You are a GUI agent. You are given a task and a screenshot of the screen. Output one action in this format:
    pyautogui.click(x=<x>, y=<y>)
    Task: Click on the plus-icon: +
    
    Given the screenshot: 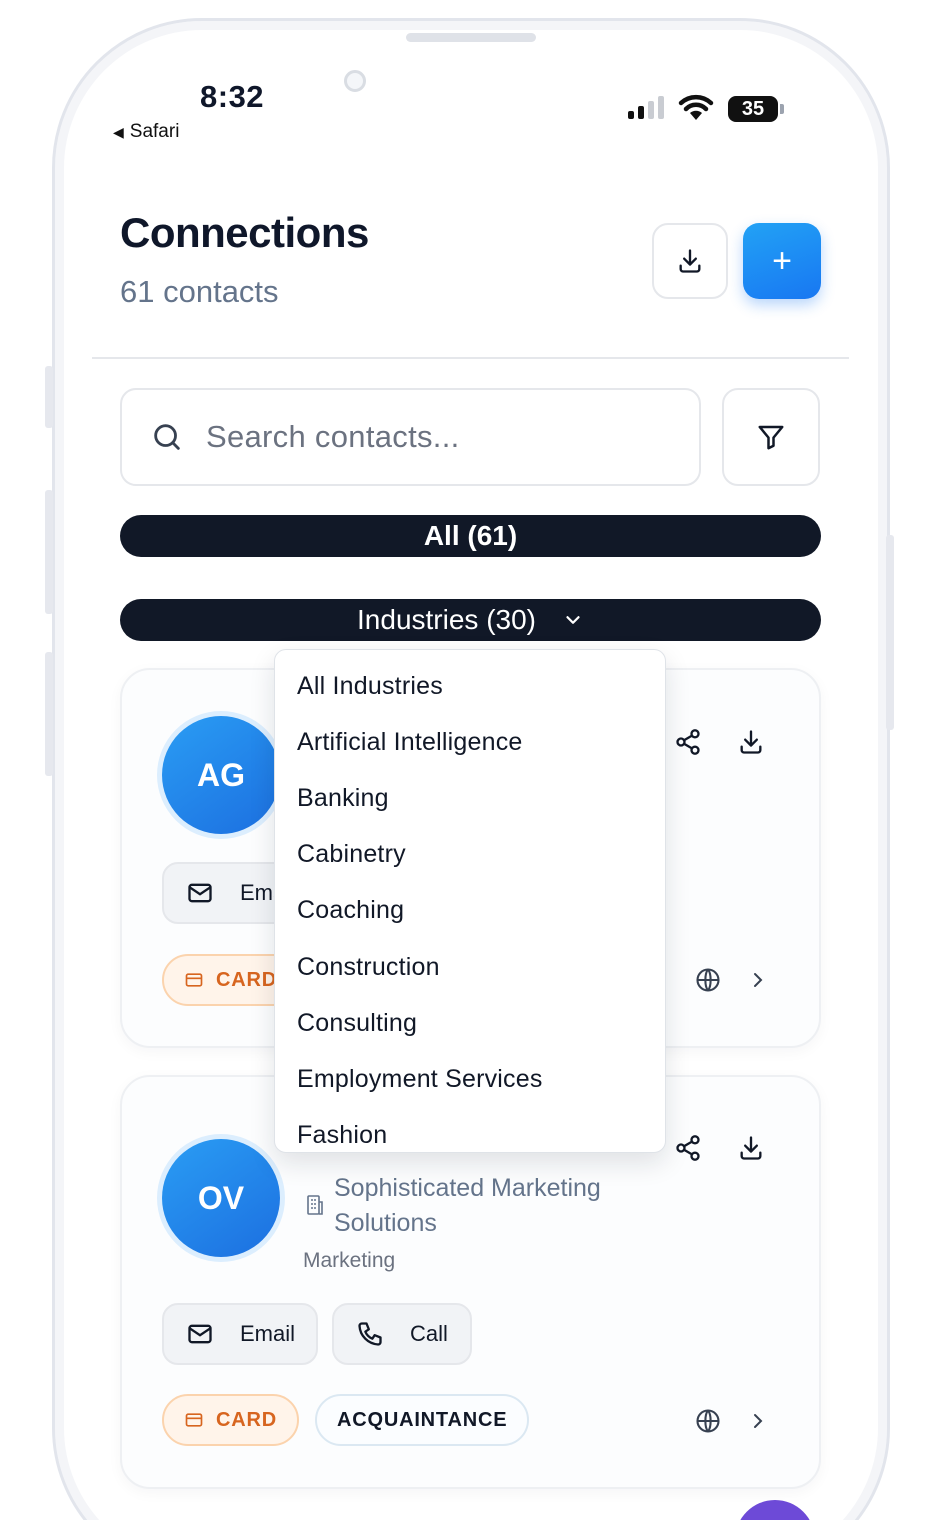 What is the action you would take?
    pyautogui.click(x=782, y=260)
    